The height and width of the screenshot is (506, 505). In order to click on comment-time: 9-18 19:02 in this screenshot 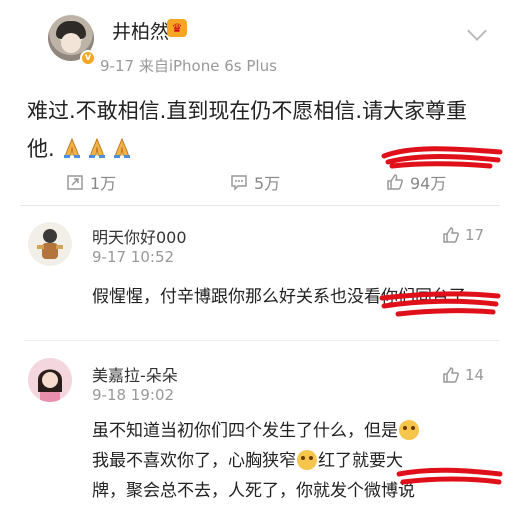, I will do `click(133, 395)`.